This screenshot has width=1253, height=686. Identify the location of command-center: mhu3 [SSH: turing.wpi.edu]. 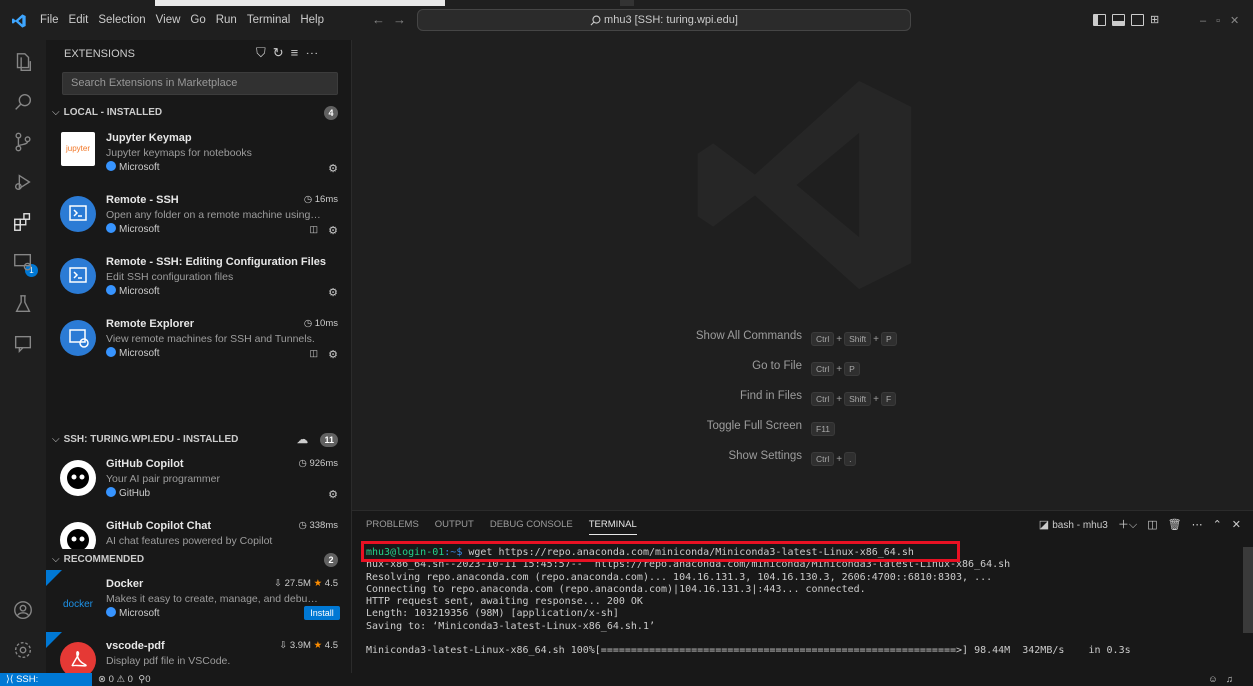
(664, 20).